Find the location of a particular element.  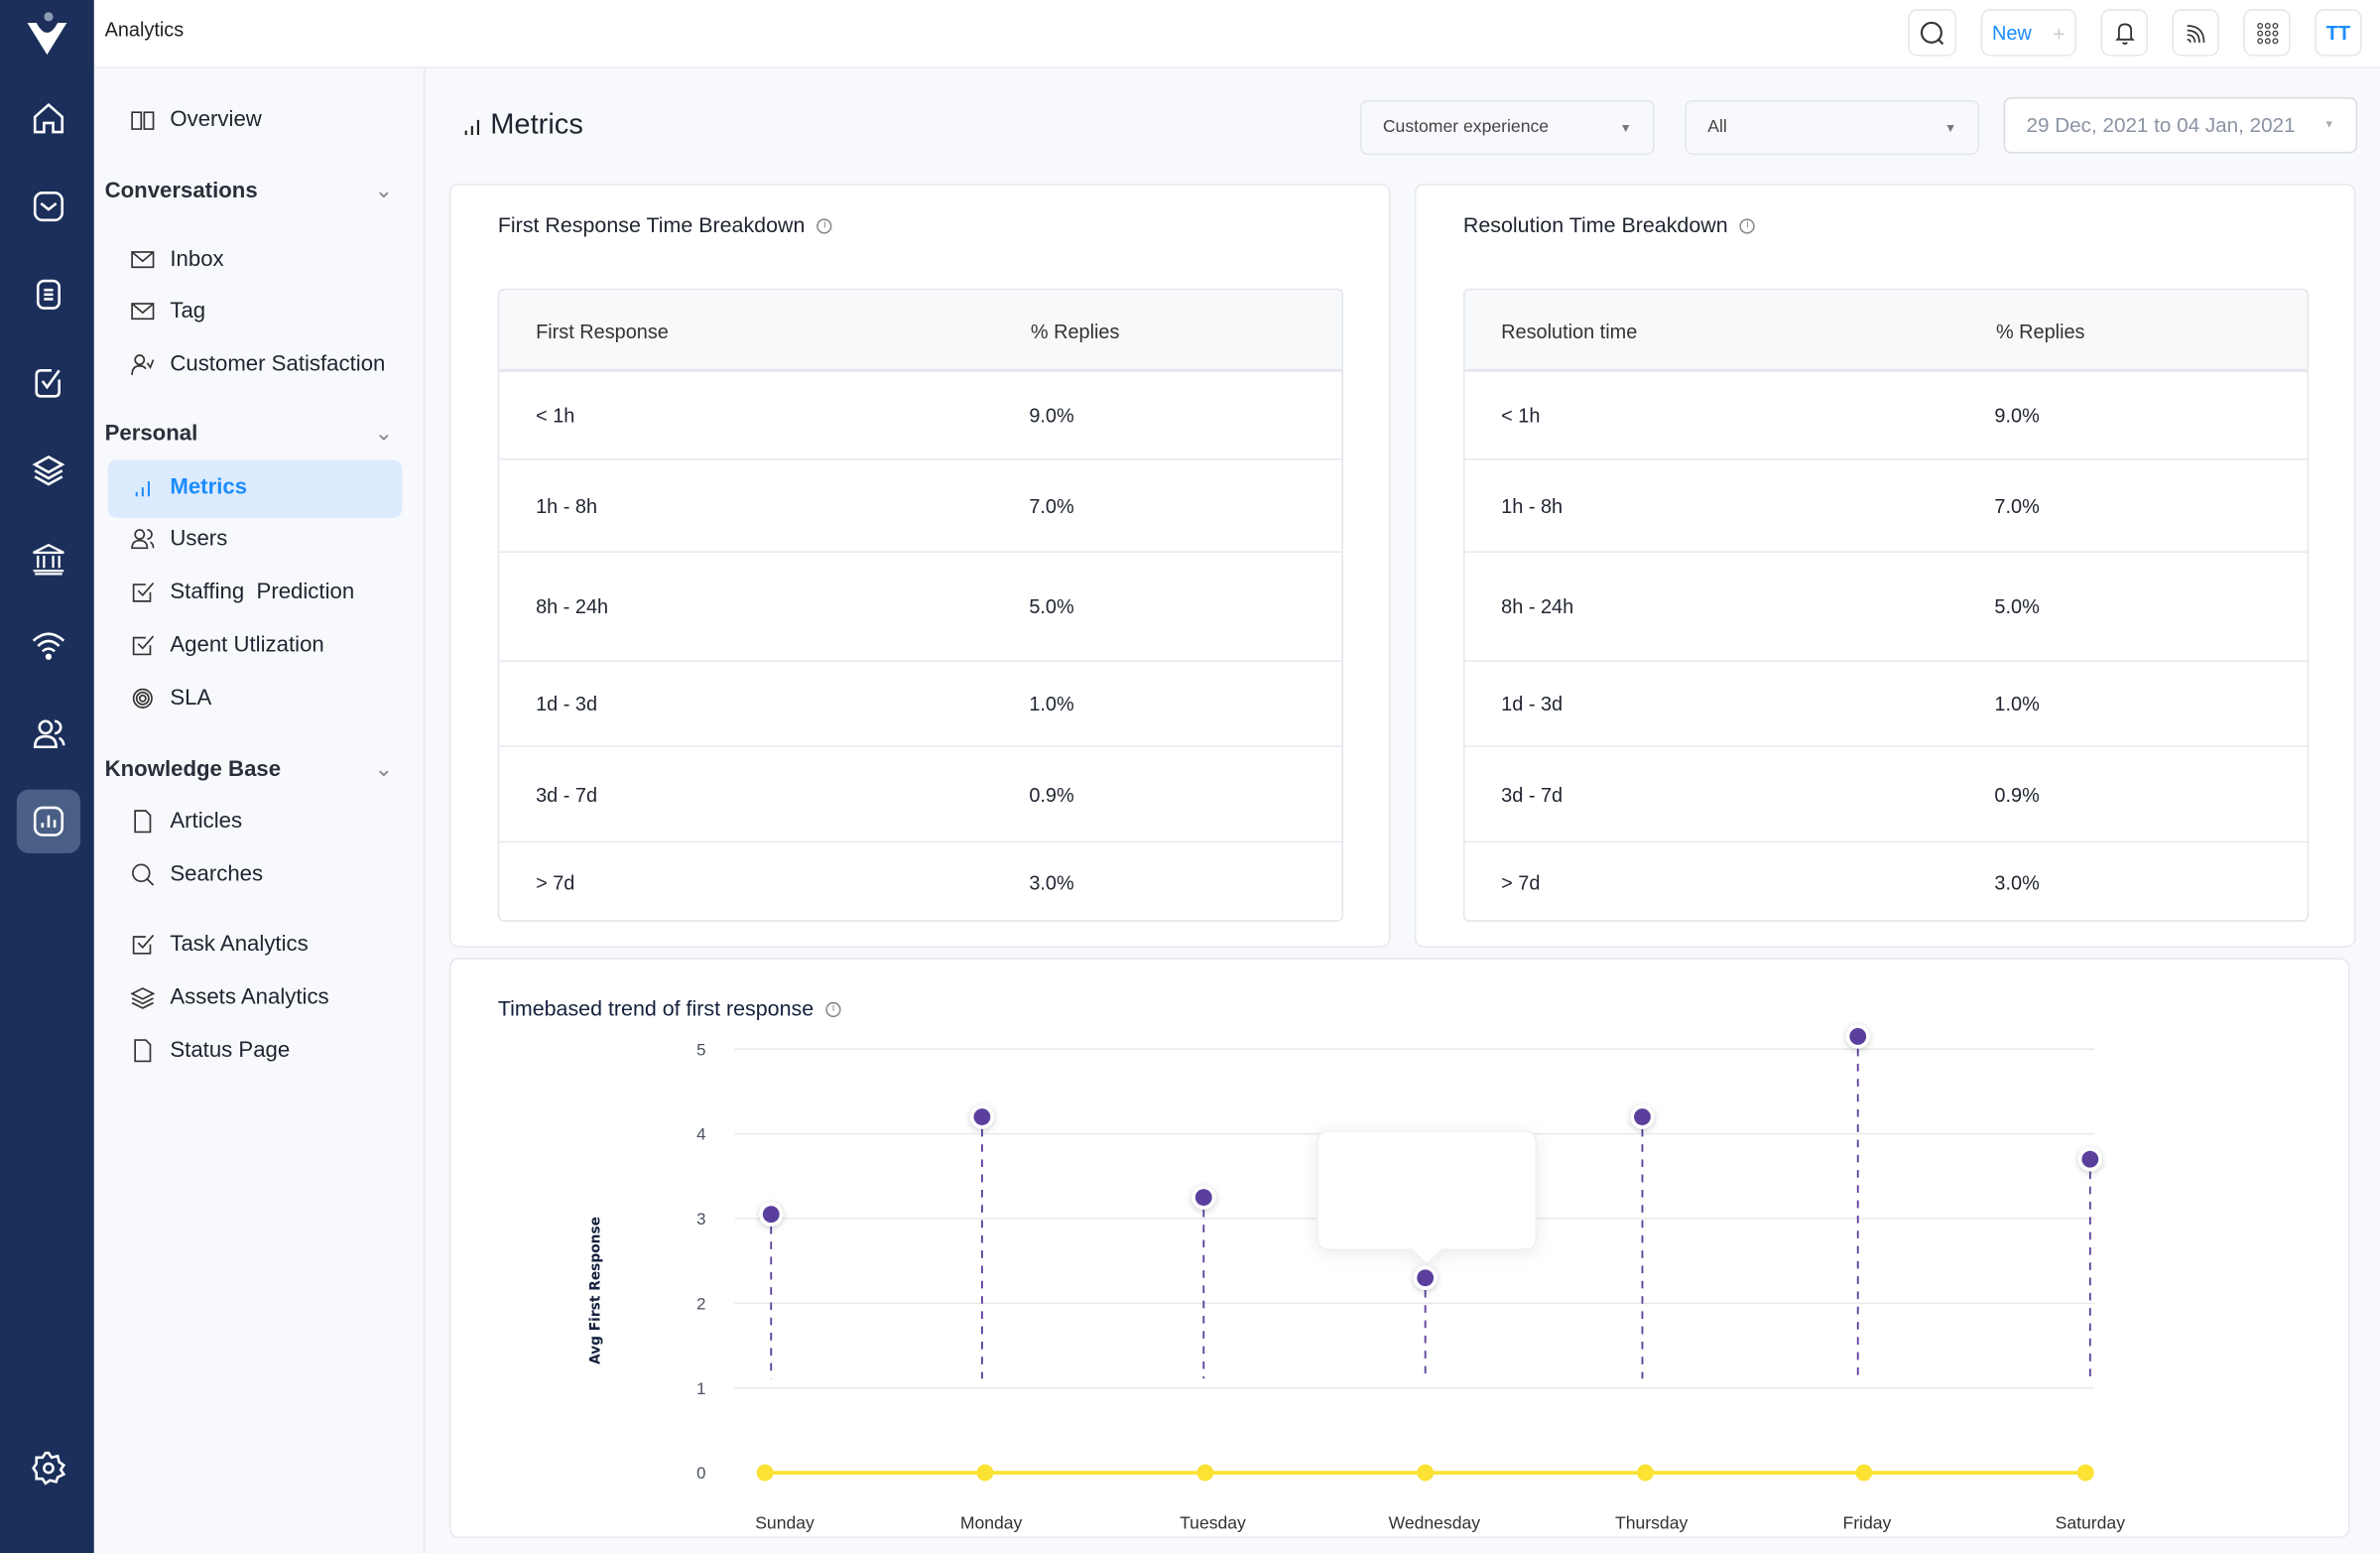

y-tick-label: 4 is located at coordinates (700, 1134).